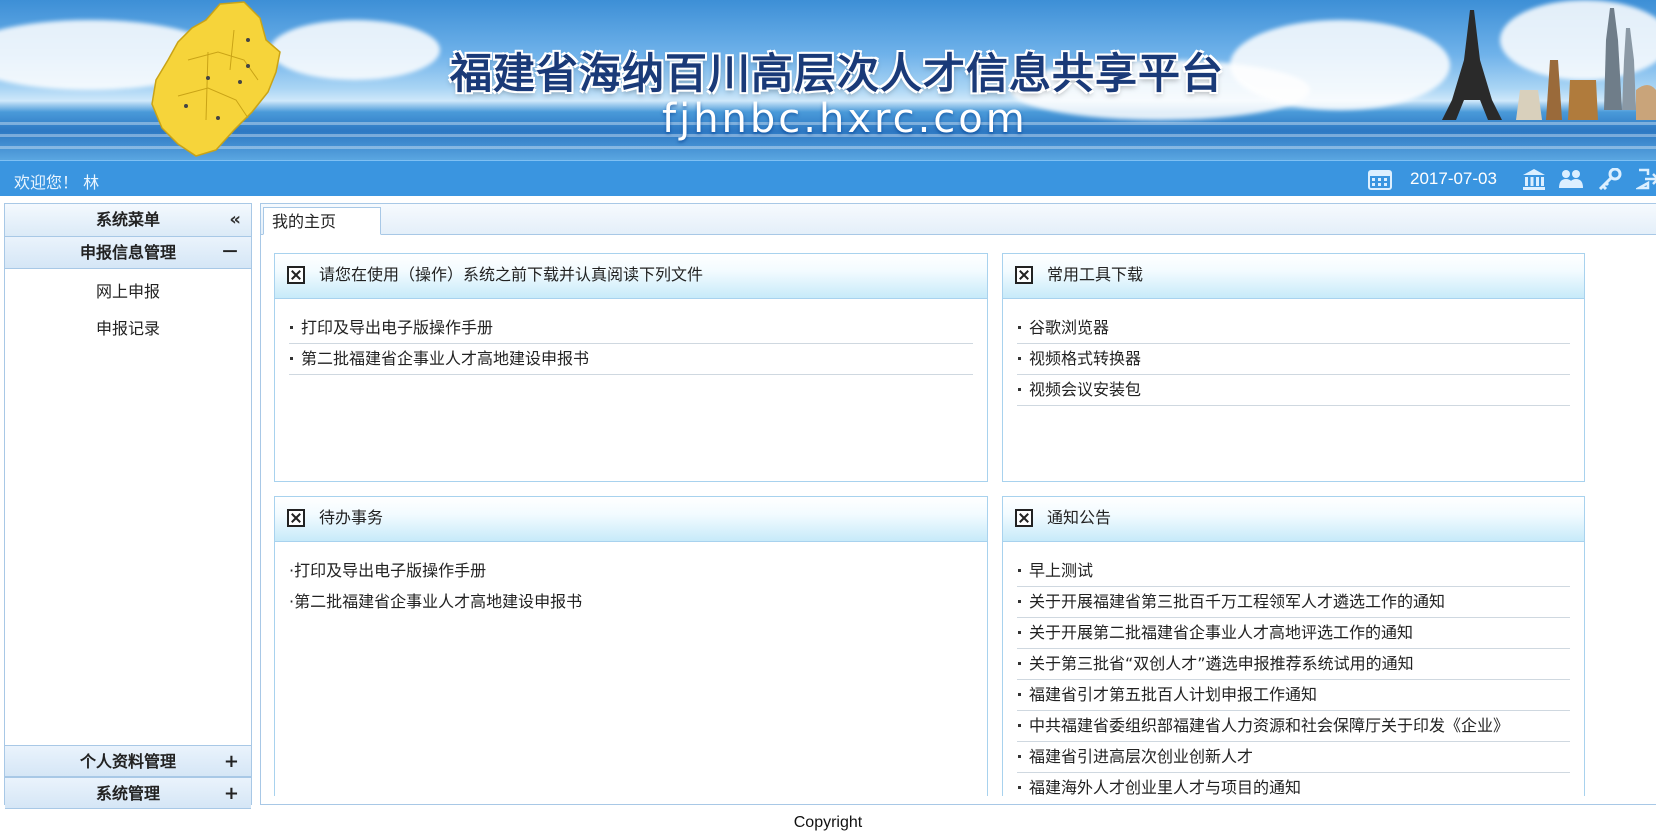  What do you see at coordinates (828, 822) in the screenshot?
I see `copyright-footer: Copyright` at bounding box center [828, 822].